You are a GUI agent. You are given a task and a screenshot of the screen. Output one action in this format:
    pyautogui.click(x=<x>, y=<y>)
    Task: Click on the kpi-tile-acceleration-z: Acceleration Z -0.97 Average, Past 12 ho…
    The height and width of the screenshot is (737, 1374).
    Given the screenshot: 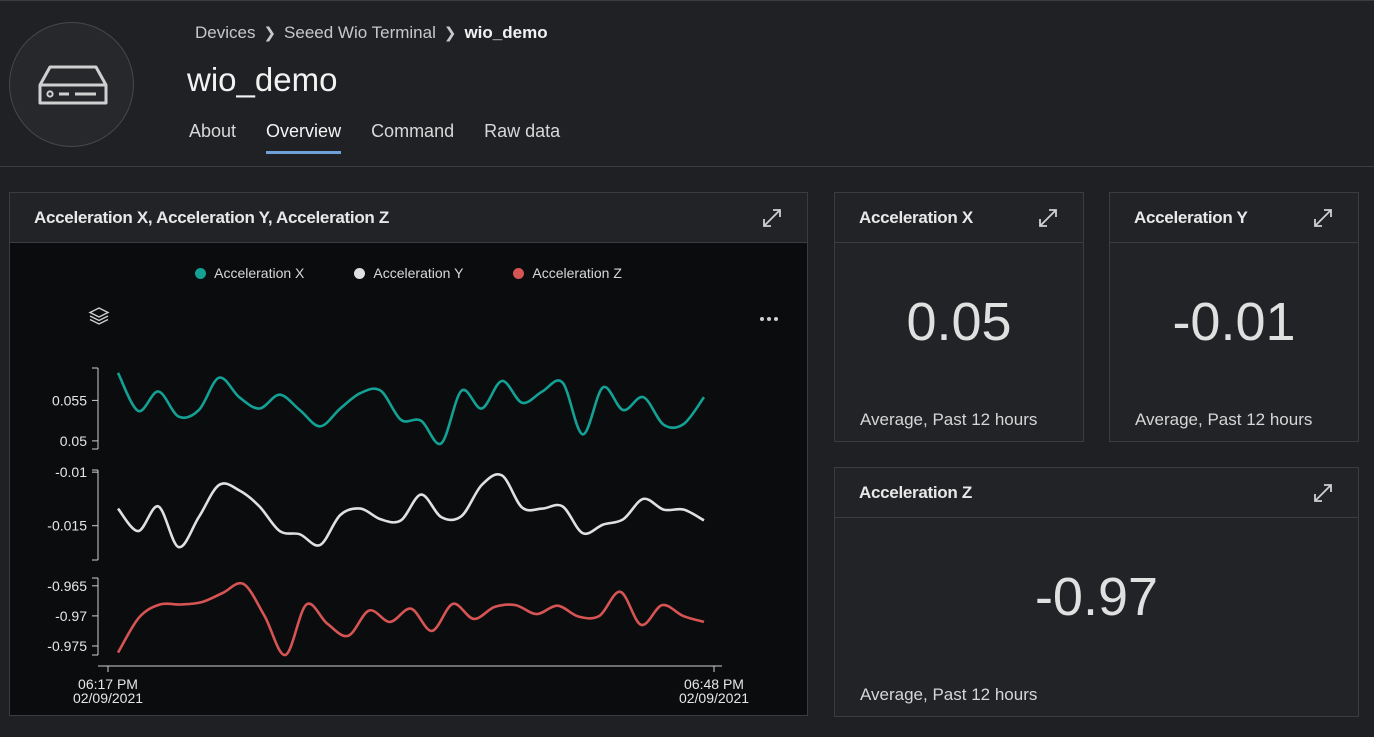 What is the action you would take?
    pyautogui.click(x=1096, y=592)
    